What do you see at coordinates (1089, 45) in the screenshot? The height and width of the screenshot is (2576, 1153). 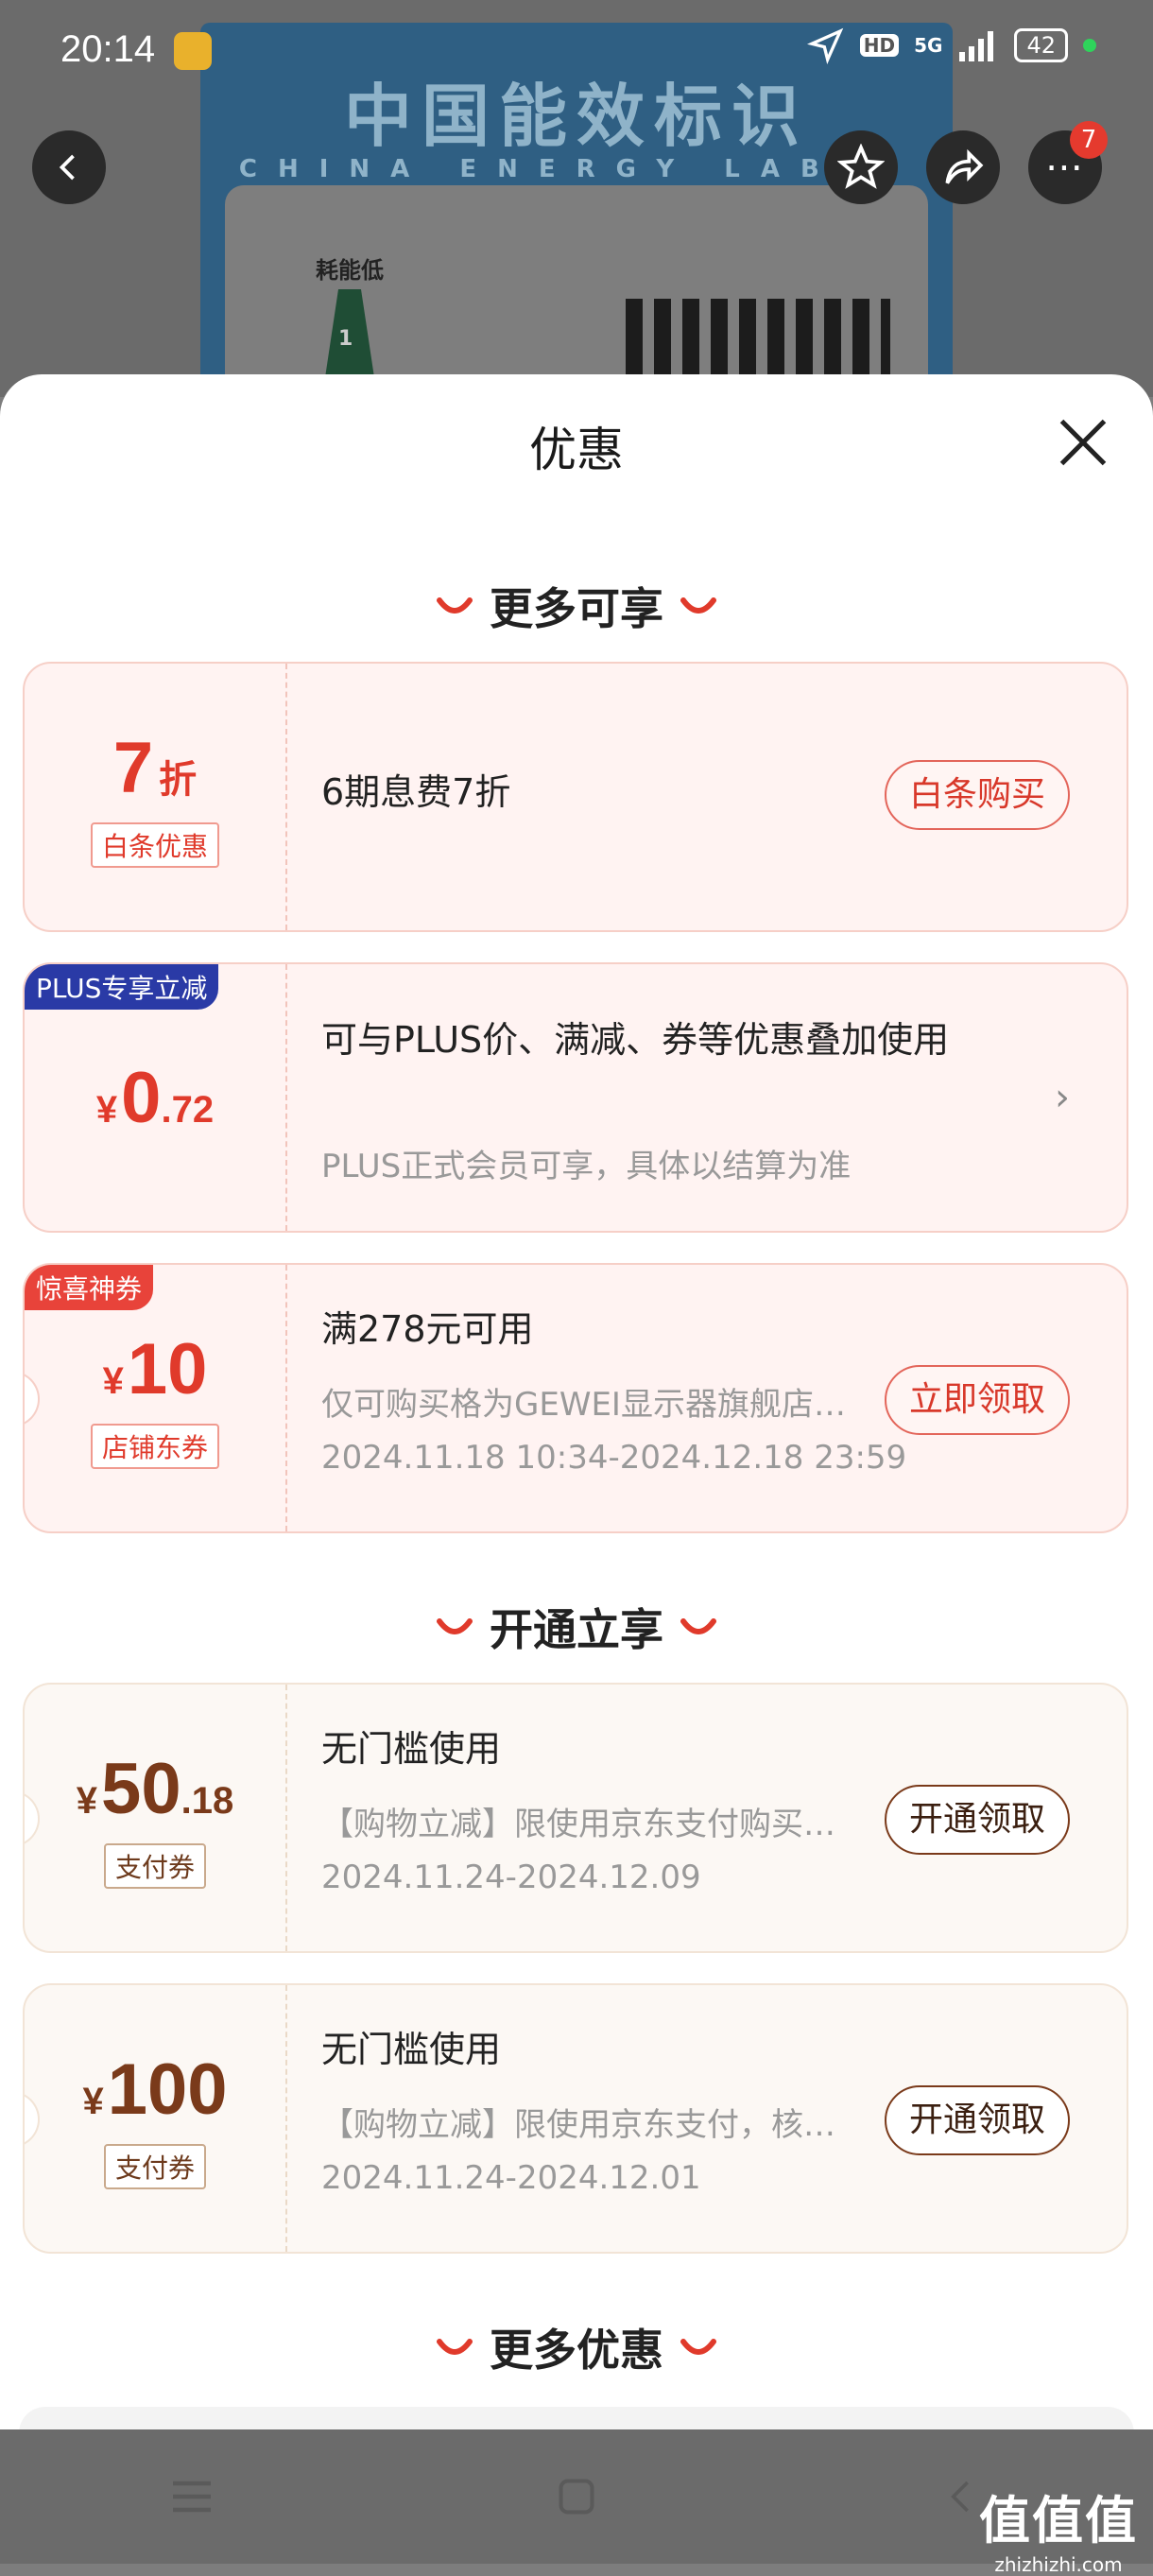 I see `active-dot-icon` at bounding box center [1089, 45].